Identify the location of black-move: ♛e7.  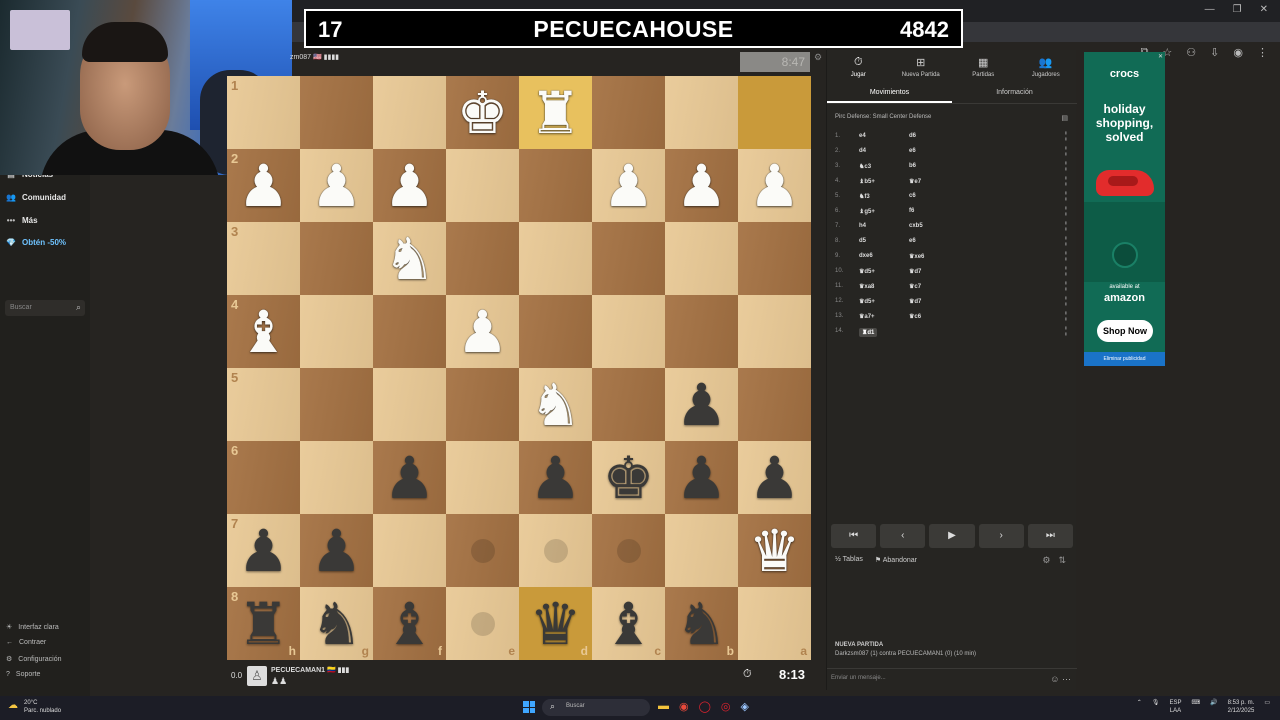
(915, 181).